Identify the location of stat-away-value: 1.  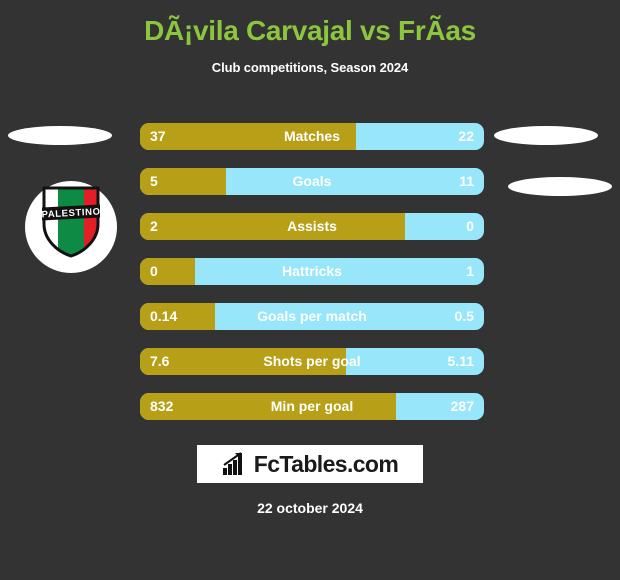
(470, 271).